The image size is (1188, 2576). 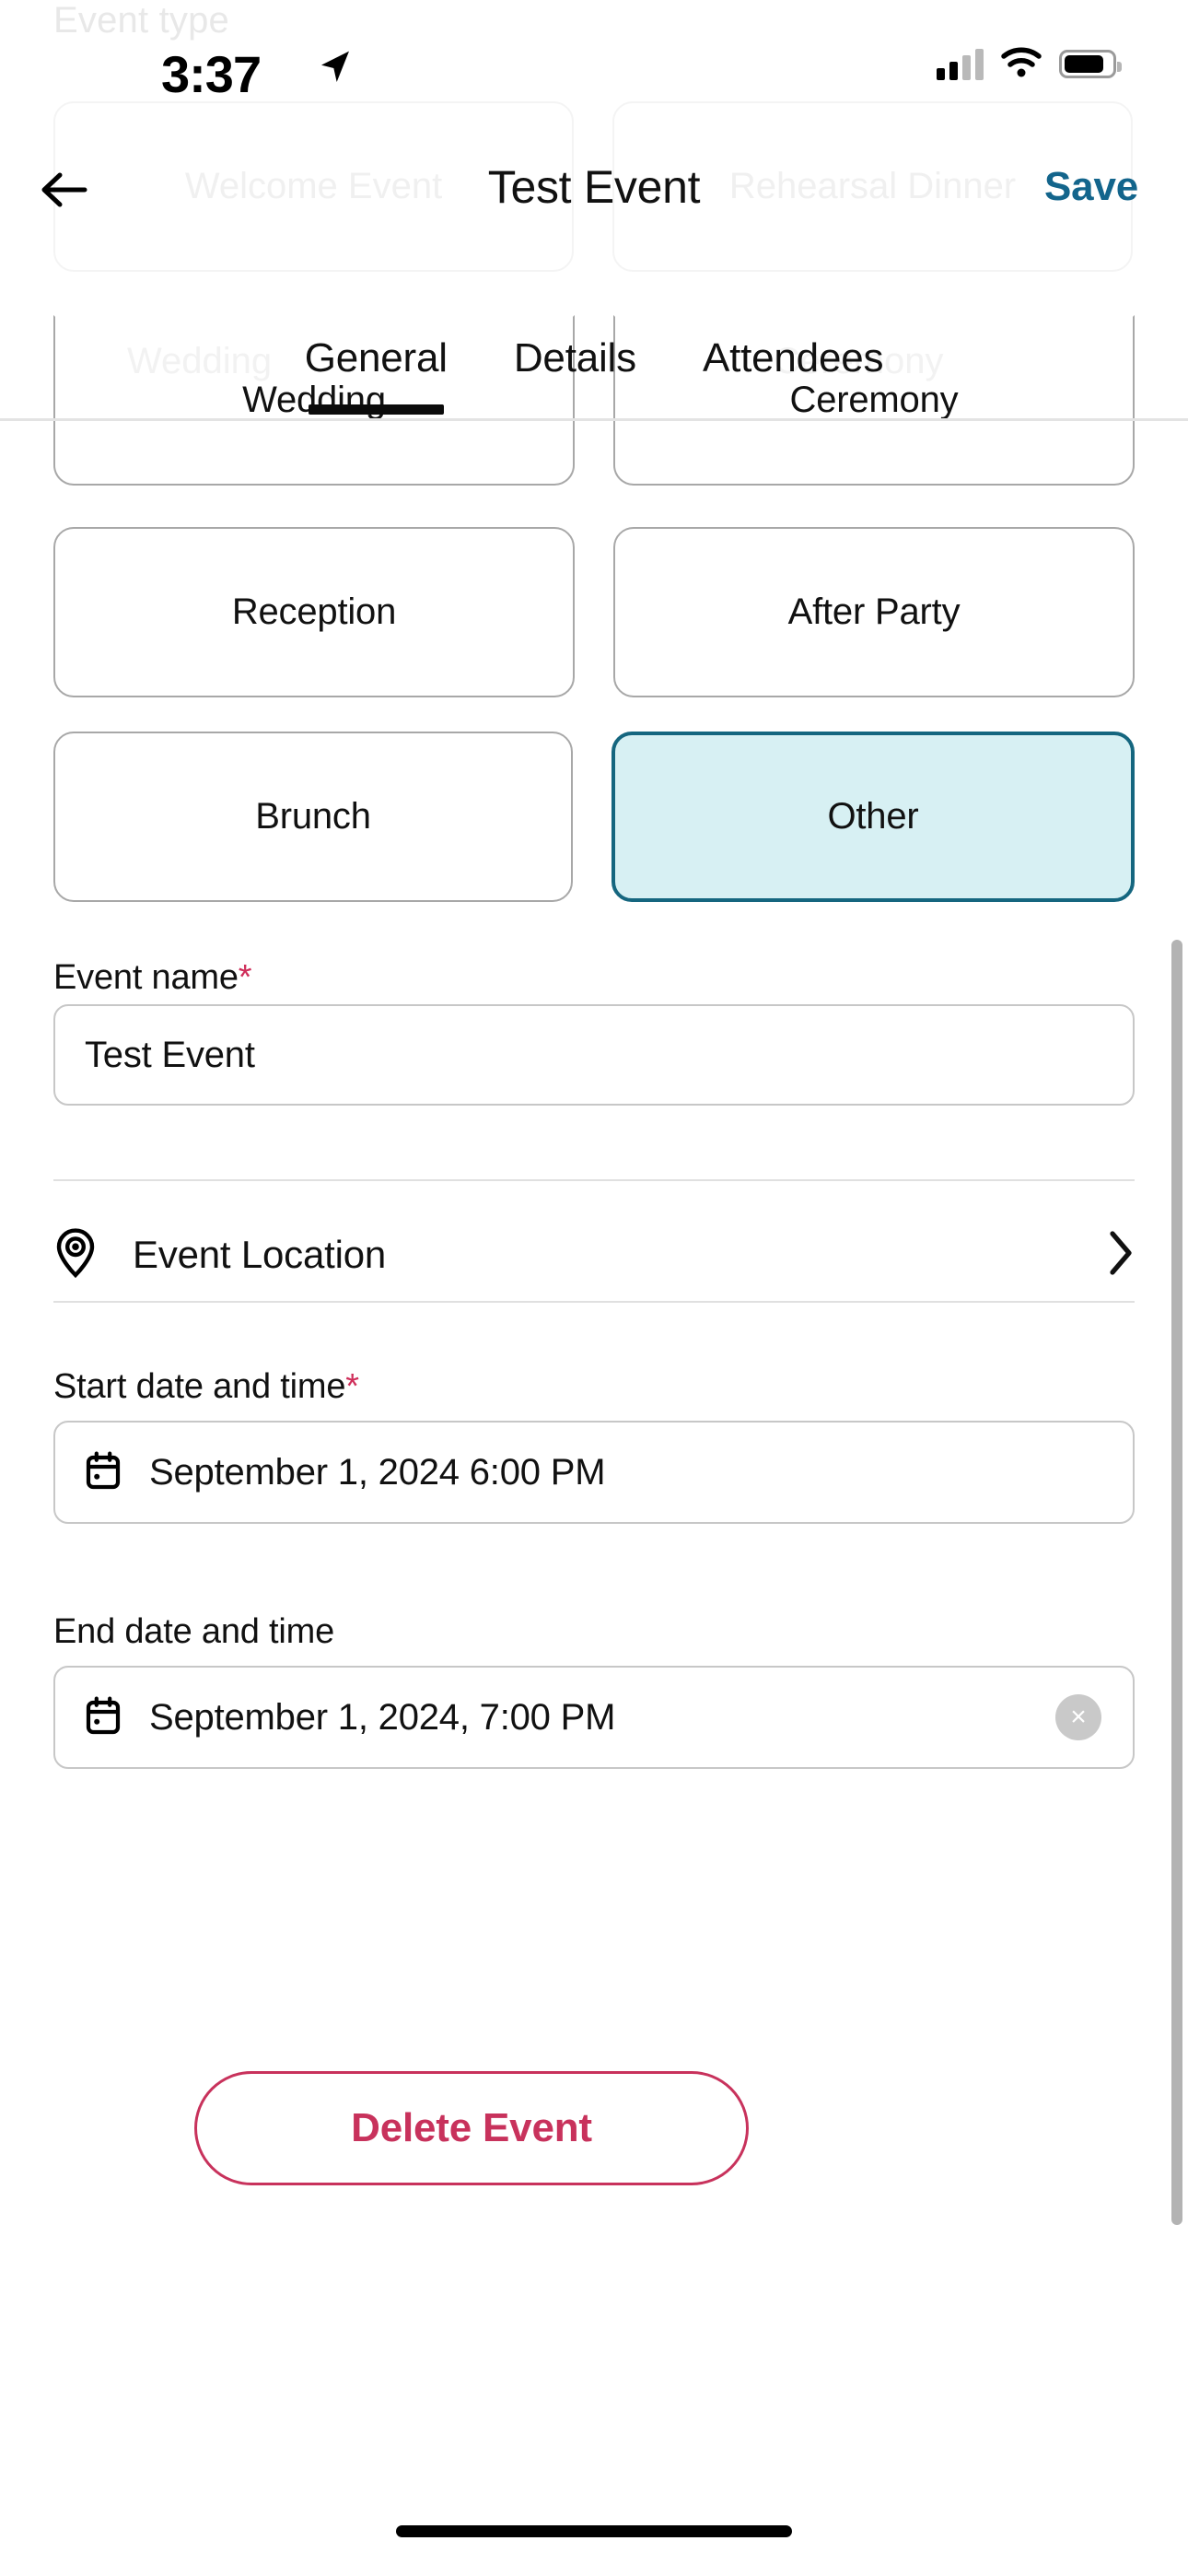 I want to click on wifi-icon, so click(x=1021, y=64).